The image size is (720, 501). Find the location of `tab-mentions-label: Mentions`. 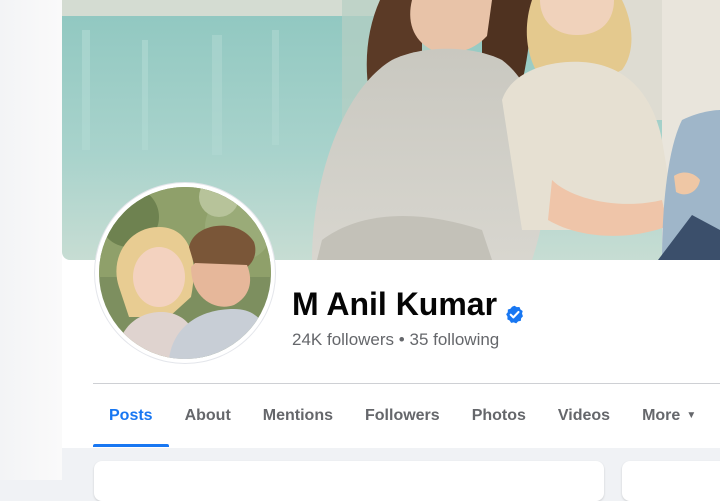

tab-mentions-label: Mentions is located at coordinates (297, 415).